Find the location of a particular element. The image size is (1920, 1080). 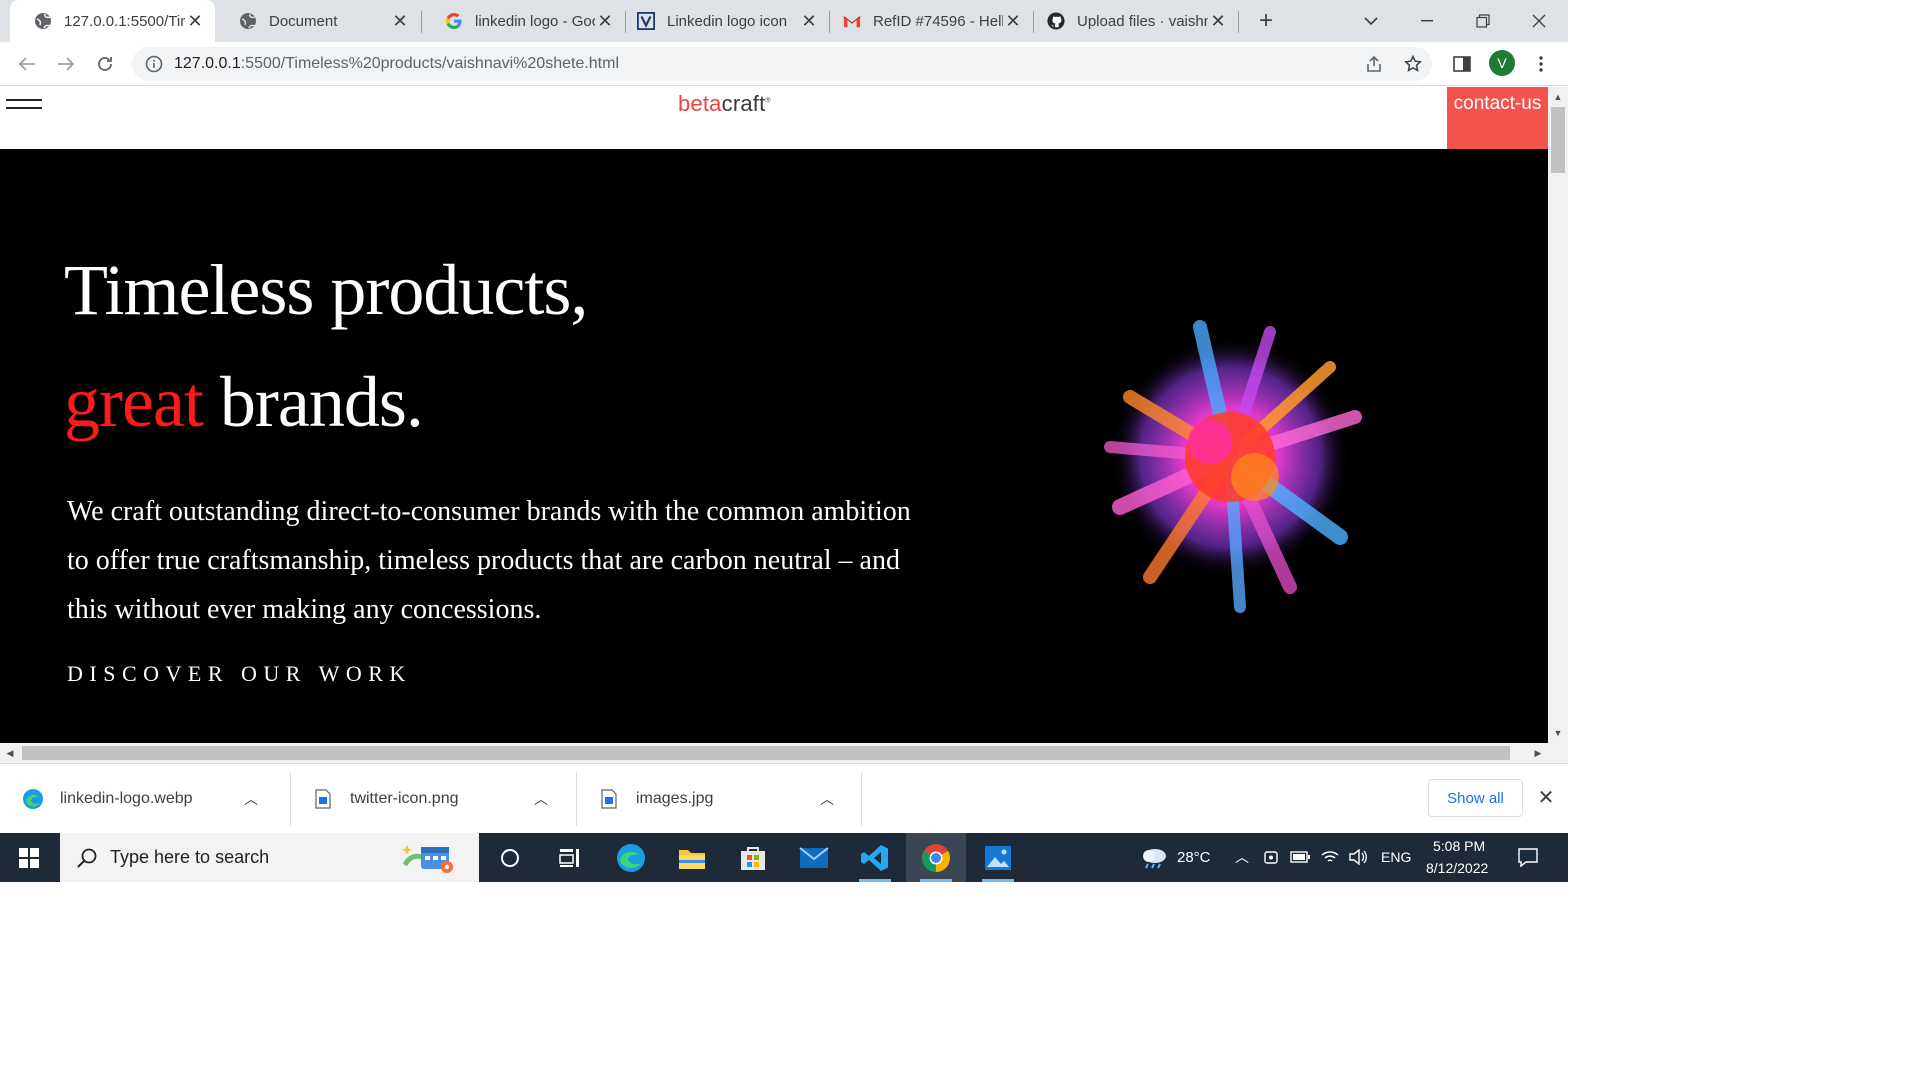

tab-search-button is located at coordinates (1371, 21).